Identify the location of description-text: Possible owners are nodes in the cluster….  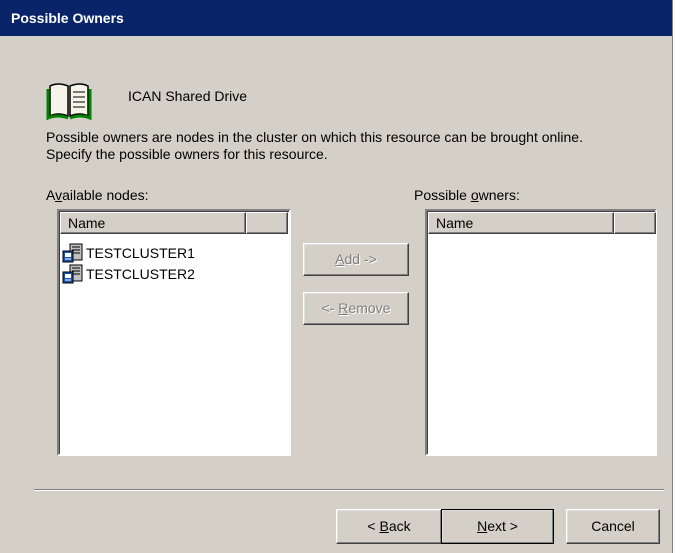
(356, 146).